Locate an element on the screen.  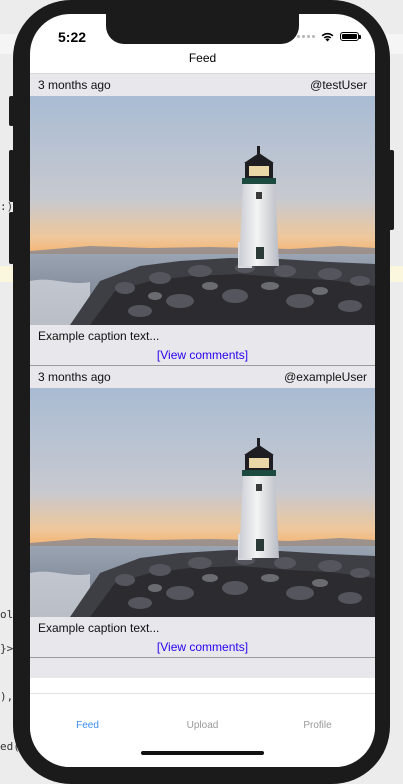
tab-profile: Profile is located at coordinates (317, 725).